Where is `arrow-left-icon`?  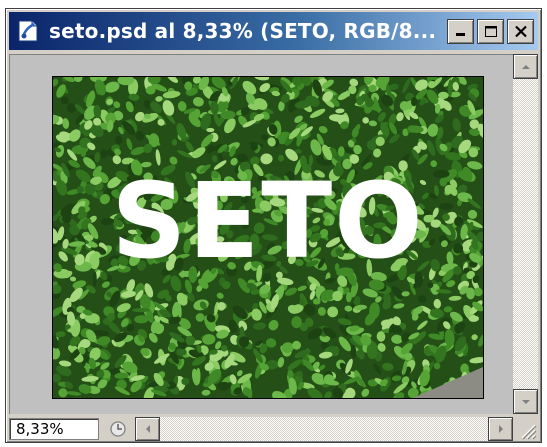 arrow-left-icon is located at coordinates (147, 429).